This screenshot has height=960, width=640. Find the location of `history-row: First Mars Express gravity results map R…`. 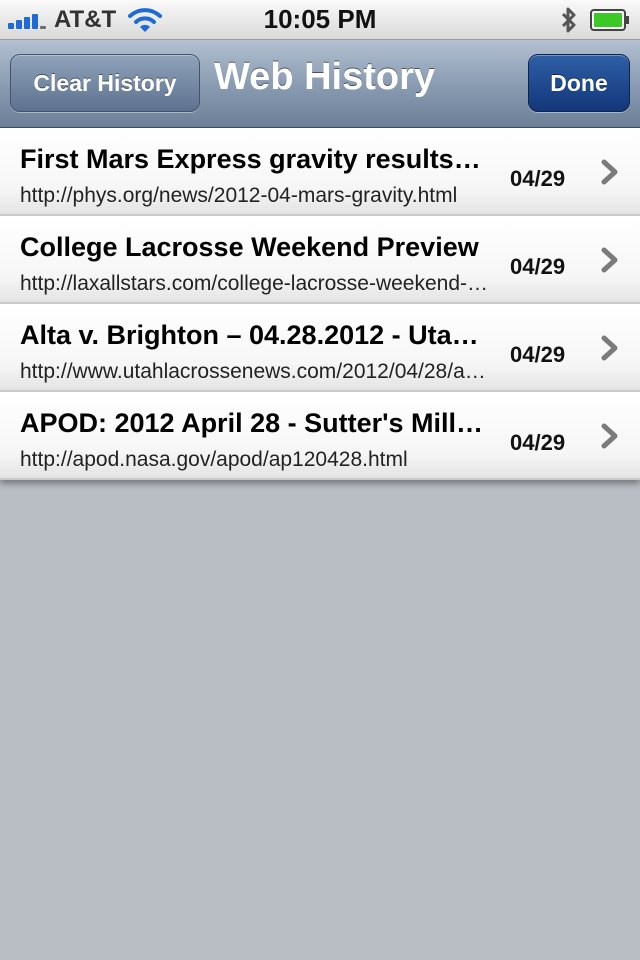

history-row: First Mars Express gravity results map R… is located at coordinates (320, 172).